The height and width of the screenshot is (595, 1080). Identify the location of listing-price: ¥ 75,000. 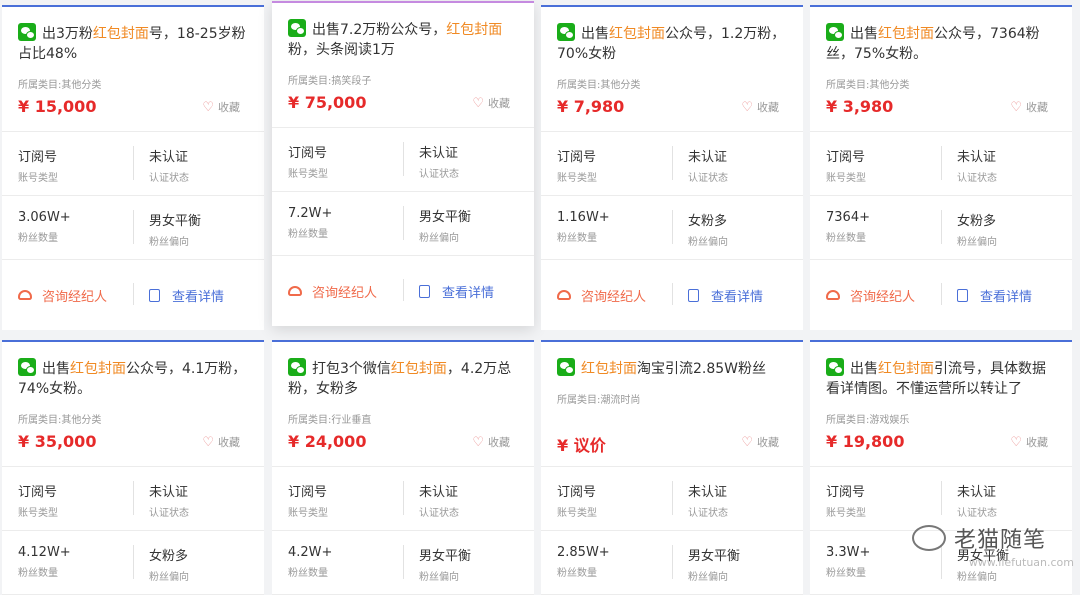
(327, 102).